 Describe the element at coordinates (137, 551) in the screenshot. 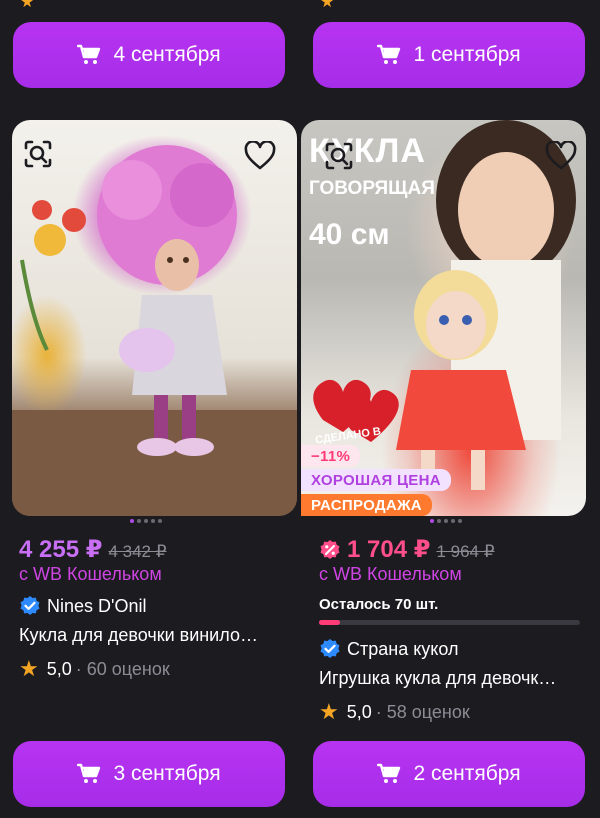

I see `old-price: 4 342 ₽` at that location.